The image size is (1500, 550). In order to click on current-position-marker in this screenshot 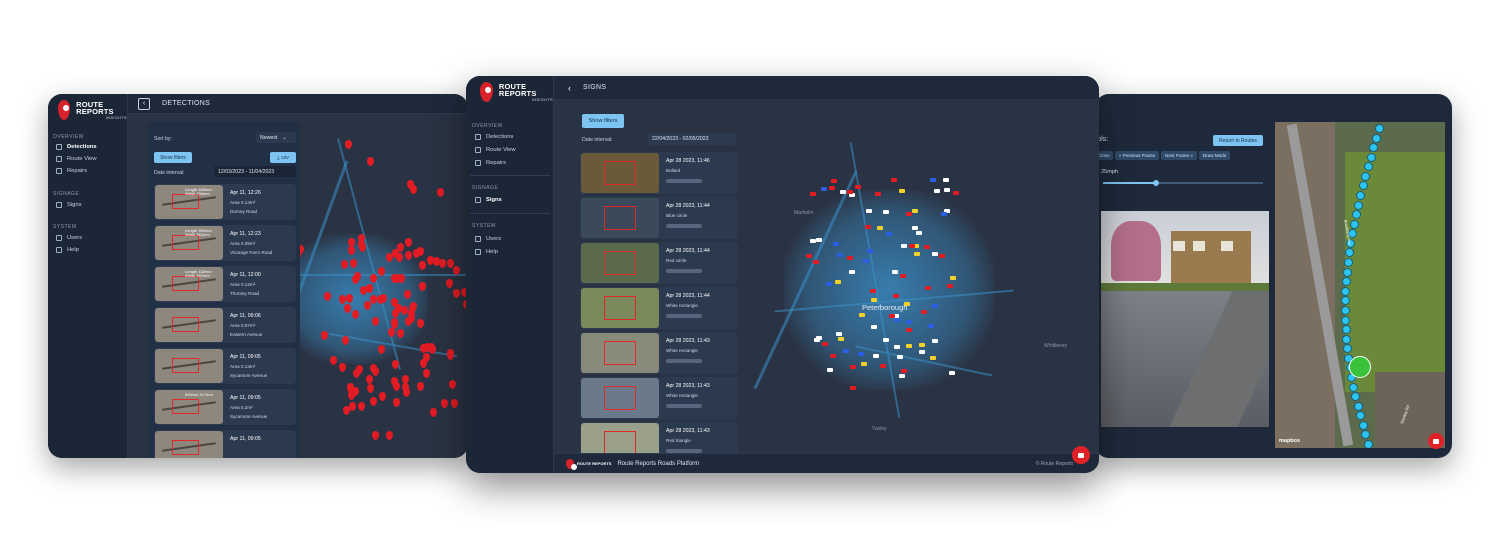, I will do `click(1360, 367)`.